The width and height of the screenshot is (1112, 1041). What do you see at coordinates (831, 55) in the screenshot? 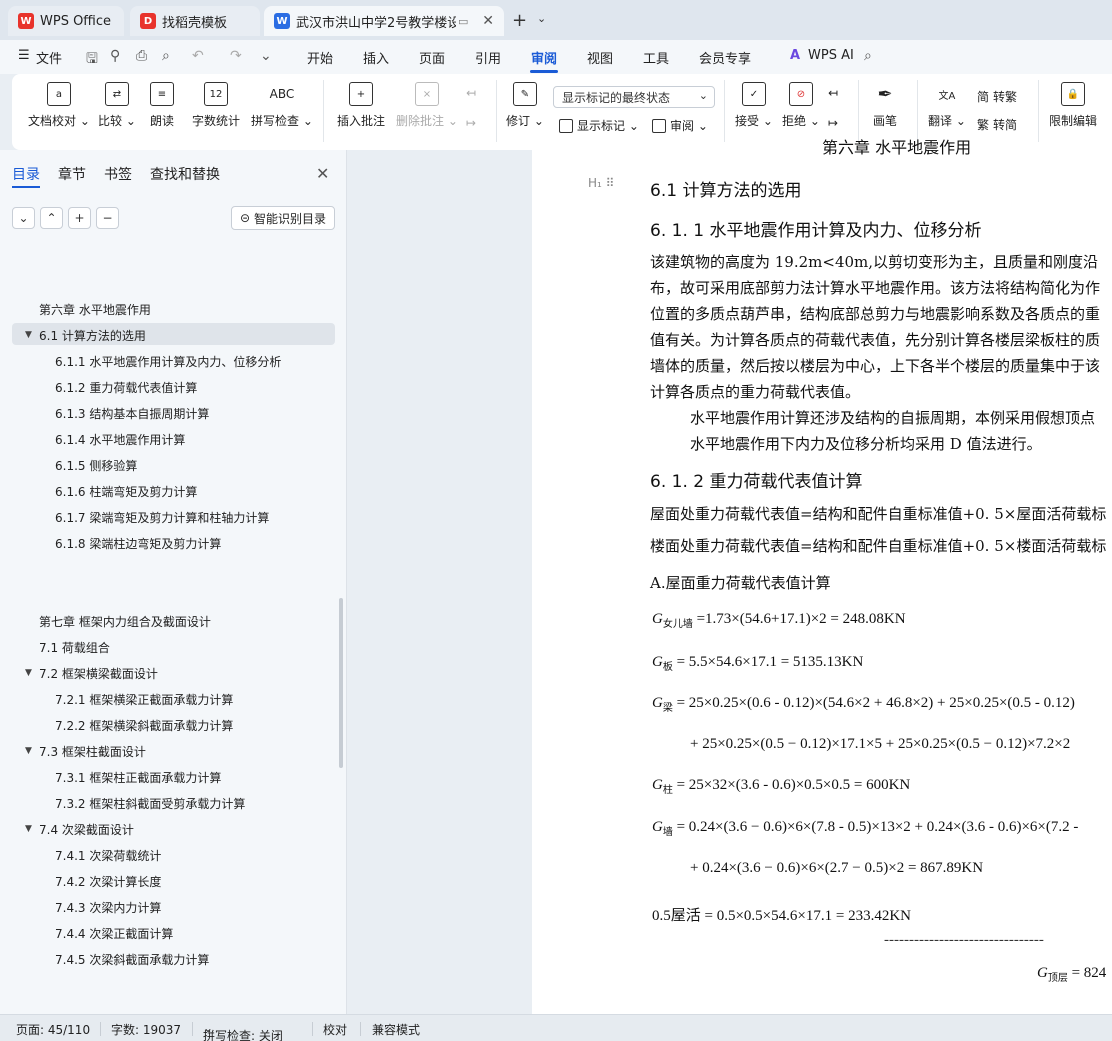
I see `menu-wps-ai: WPS AI` at bounding box center [831, 55].